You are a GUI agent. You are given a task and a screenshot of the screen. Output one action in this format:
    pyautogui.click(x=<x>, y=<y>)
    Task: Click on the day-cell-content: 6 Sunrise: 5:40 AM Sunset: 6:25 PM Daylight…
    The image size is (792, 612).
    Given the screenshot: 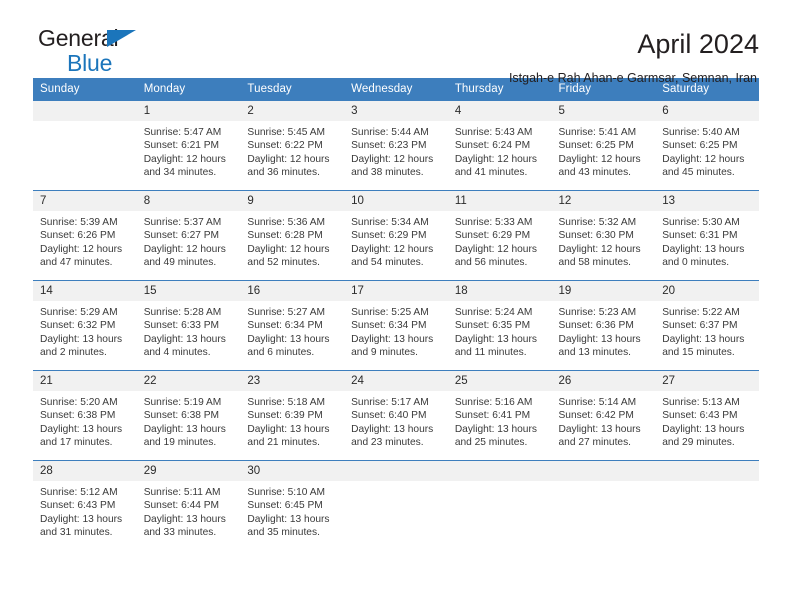 What is the action you would take?
    pyautogui.click(x=707, y=145)
    